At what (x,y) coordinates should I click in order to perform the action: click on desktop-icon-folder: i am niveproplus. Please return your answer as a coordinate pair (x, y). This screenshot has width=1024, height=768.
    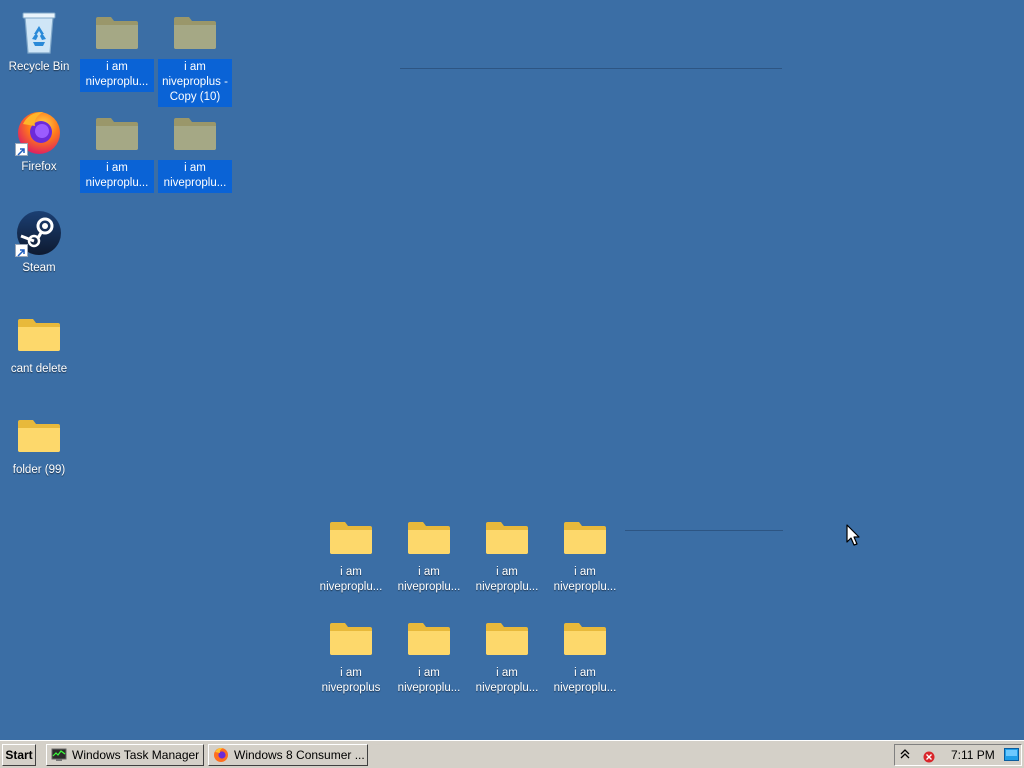
    Looking at the image, I should click on (351, 656).